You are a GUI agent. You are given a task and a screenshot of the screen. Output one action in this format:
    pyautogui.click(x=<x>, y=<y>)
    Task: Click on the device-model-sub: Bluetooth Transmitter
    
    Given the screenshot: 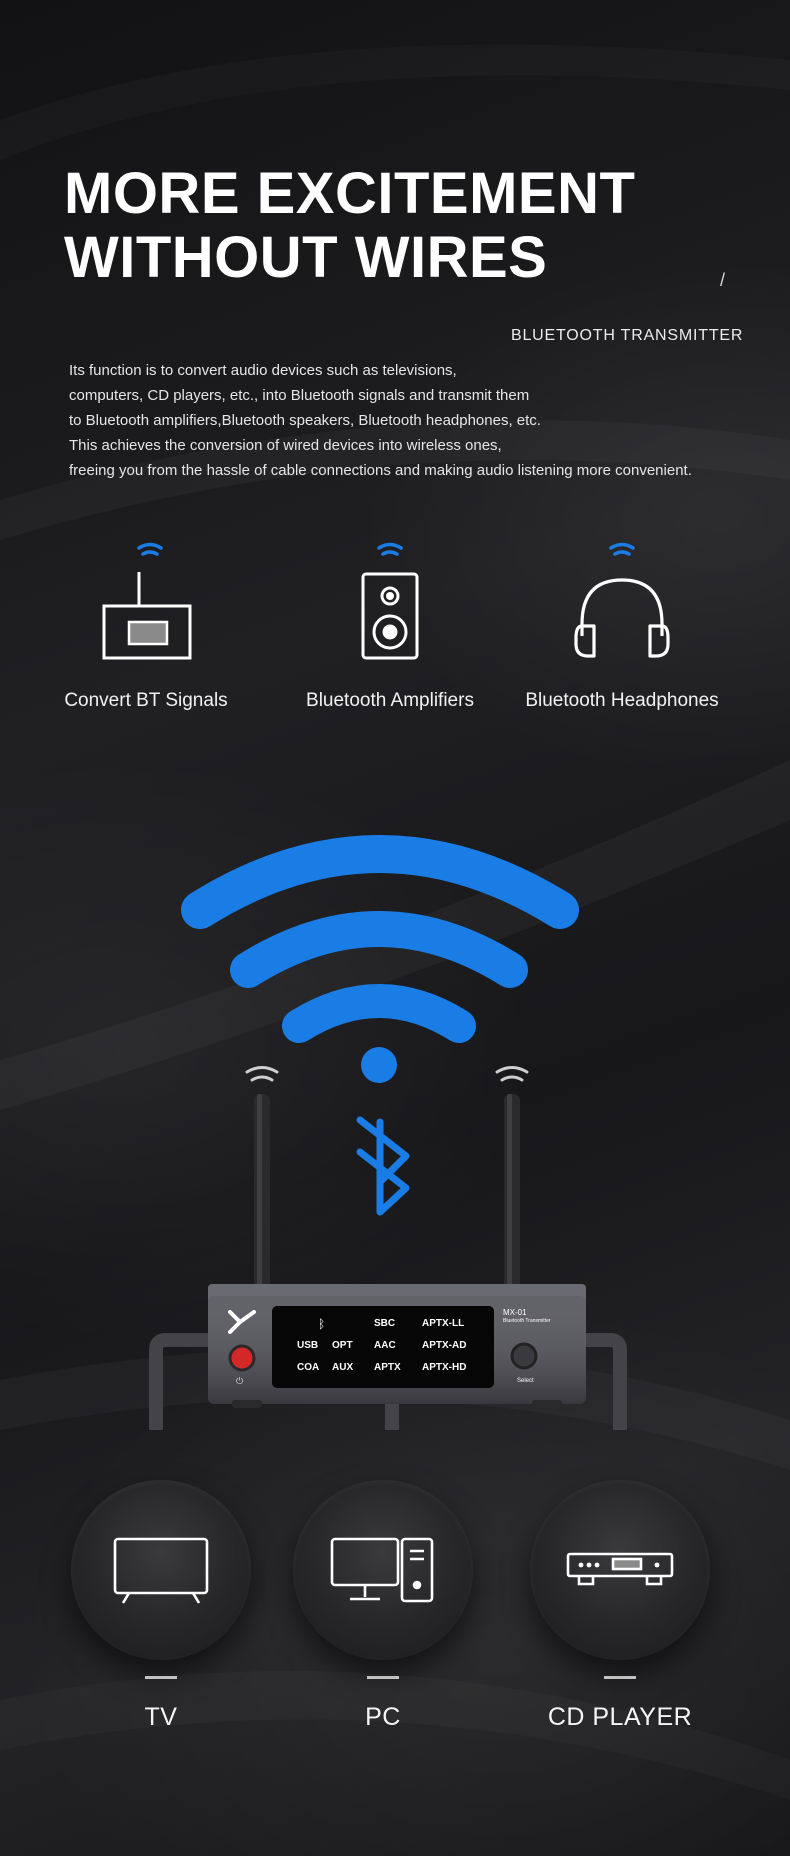 What is the action you would take?
    pyautogui.click(x=527, y=1321)
    